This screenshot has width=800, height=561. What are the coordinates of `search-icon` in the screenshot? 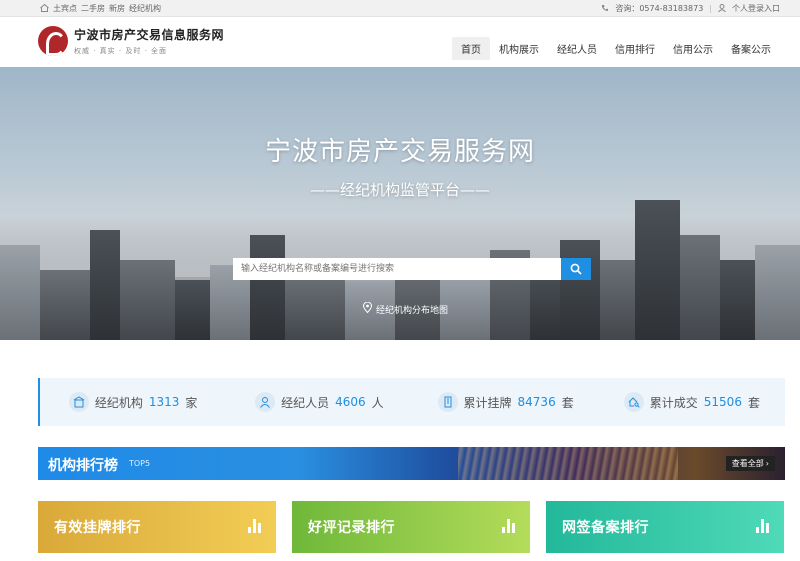 It's located at (576, 269).